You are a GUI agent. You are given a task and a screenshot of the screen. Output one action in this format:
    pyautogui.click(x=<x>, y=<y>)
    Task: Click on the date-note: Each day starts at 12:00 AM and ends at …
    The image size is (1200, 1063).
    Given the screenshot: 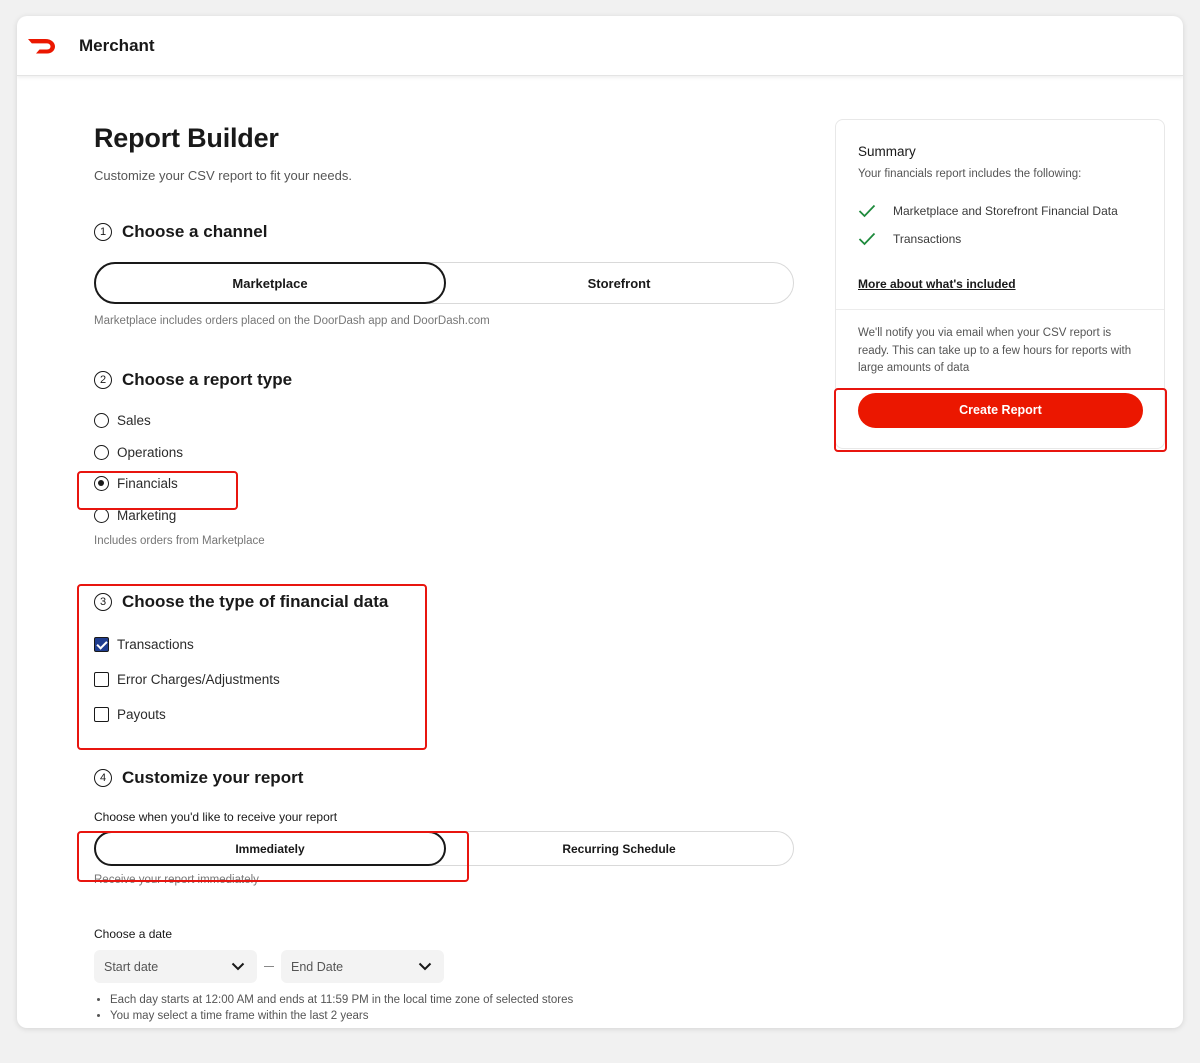 What is the action you would take?
    pyautogui.click(x=452, y=1000)
    